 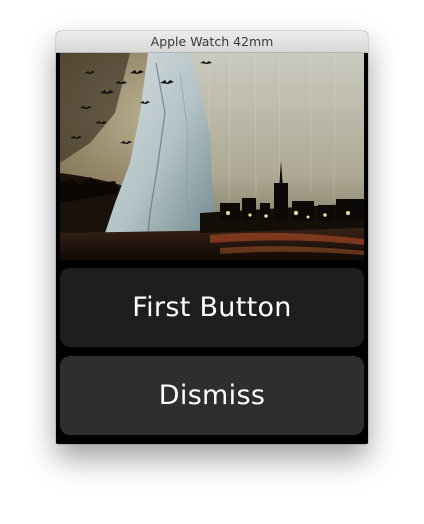 I want to click on dismiss-button: Dismiss, so click(x=212, y=395).